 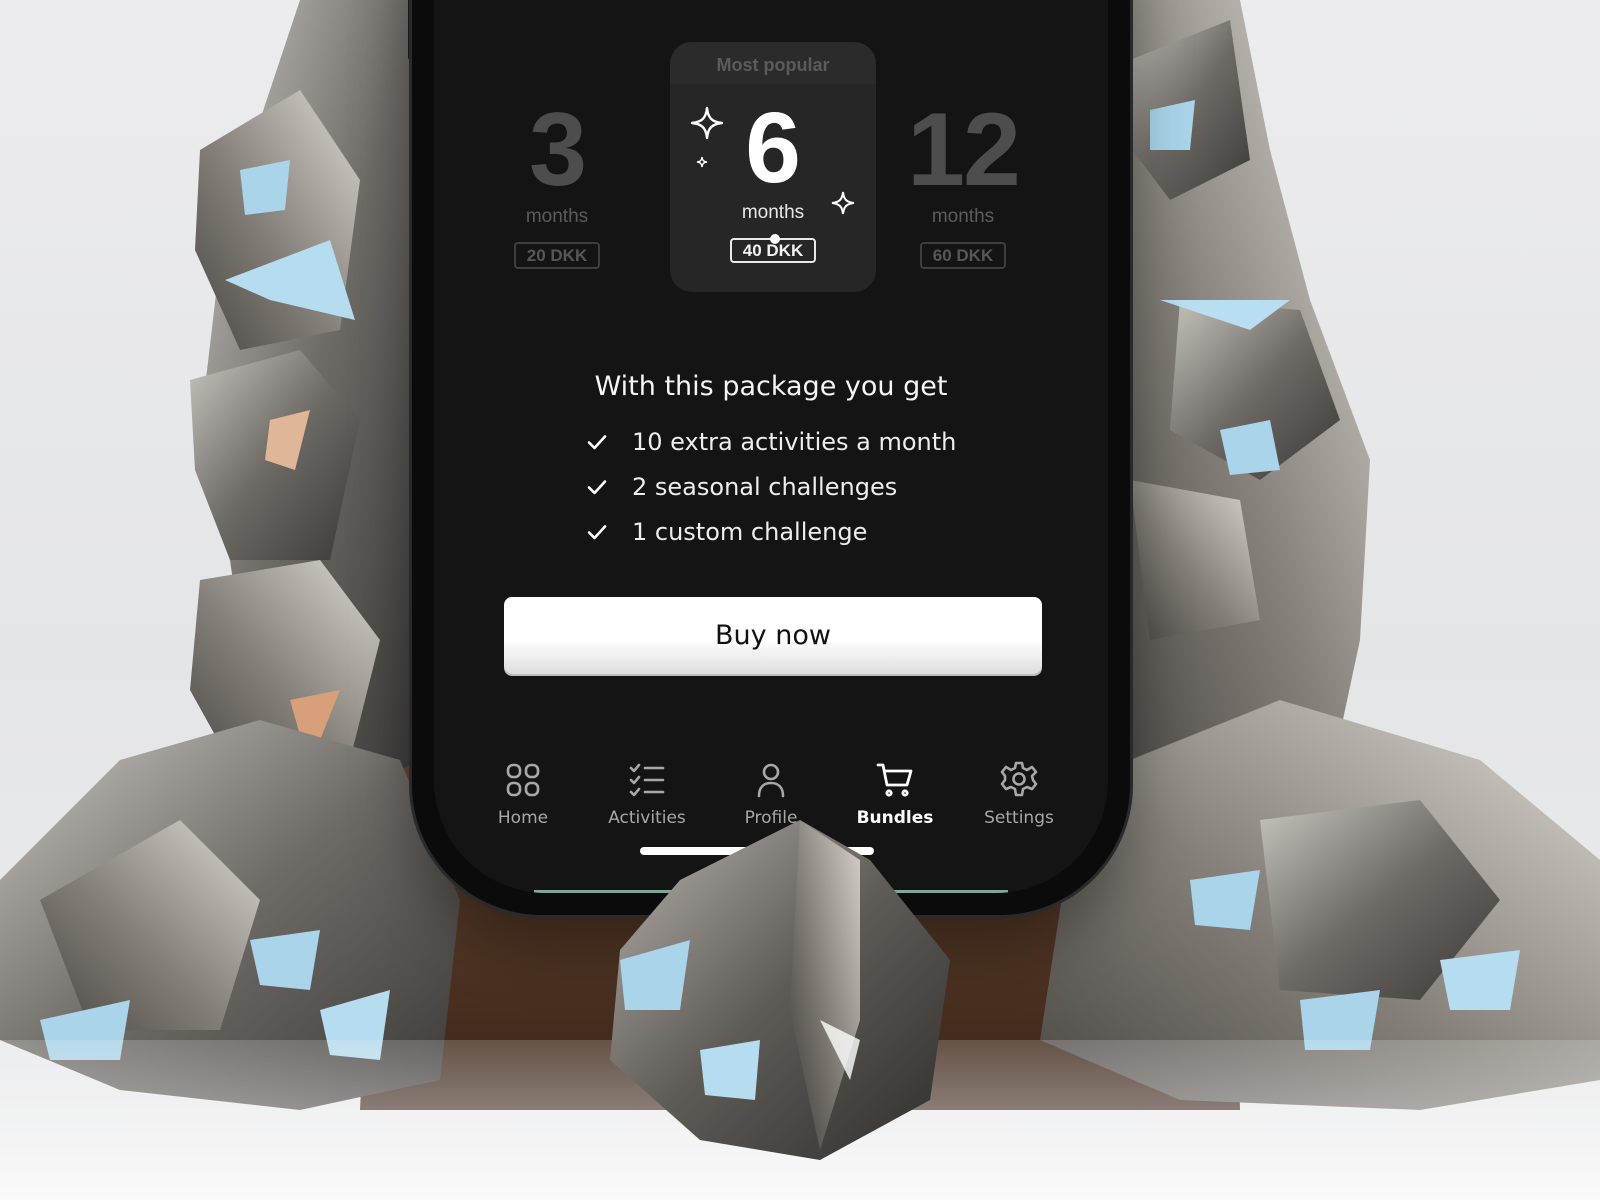 I want to click on user-icon, so click(x=771, y=780).